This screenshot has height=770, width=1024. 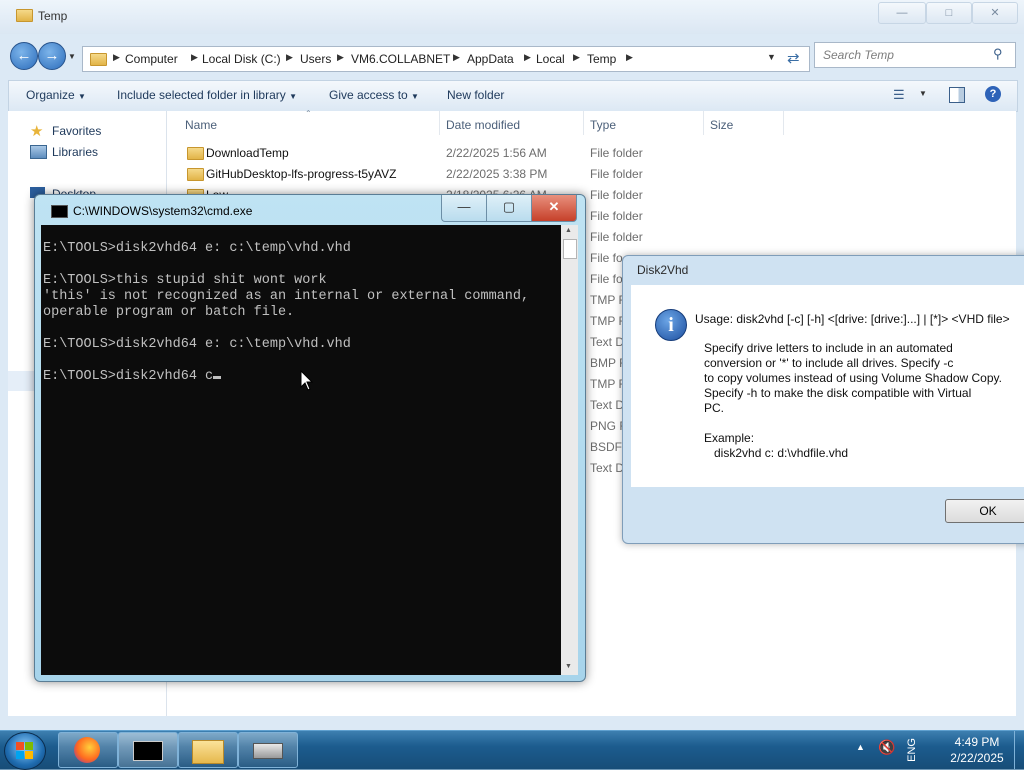 I want to click on console-prompt-line: E:\TOOLS>disk2vhd64 c, so click(x=132, y=377).